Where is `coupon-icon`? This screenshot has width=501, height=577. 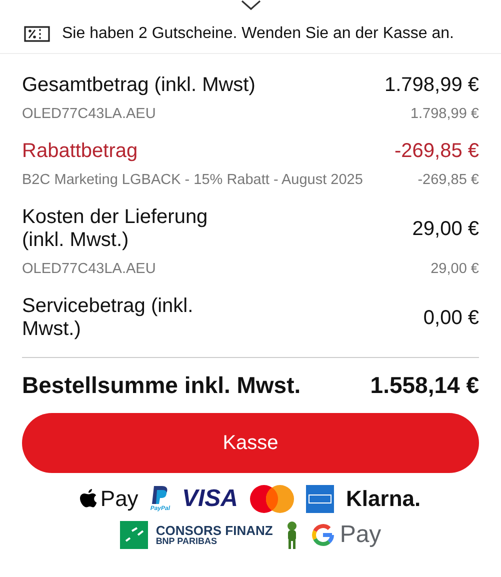
coupon-icon is located at coordinates (37, 34).